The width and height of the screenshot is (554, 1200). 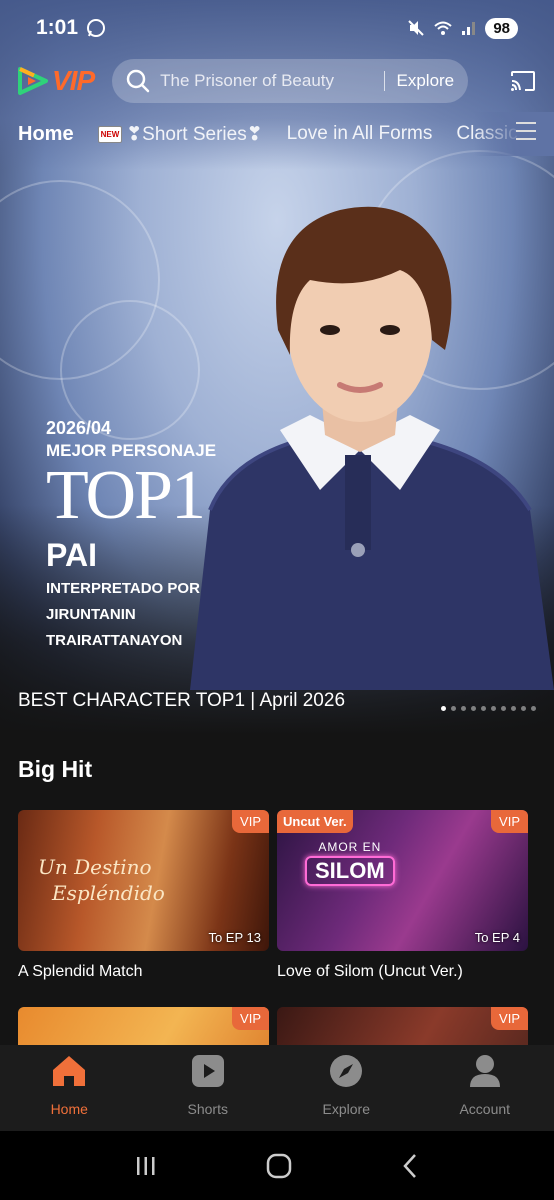 I want to click on card-title: A Splendid Match, so click(x=143, y=972).